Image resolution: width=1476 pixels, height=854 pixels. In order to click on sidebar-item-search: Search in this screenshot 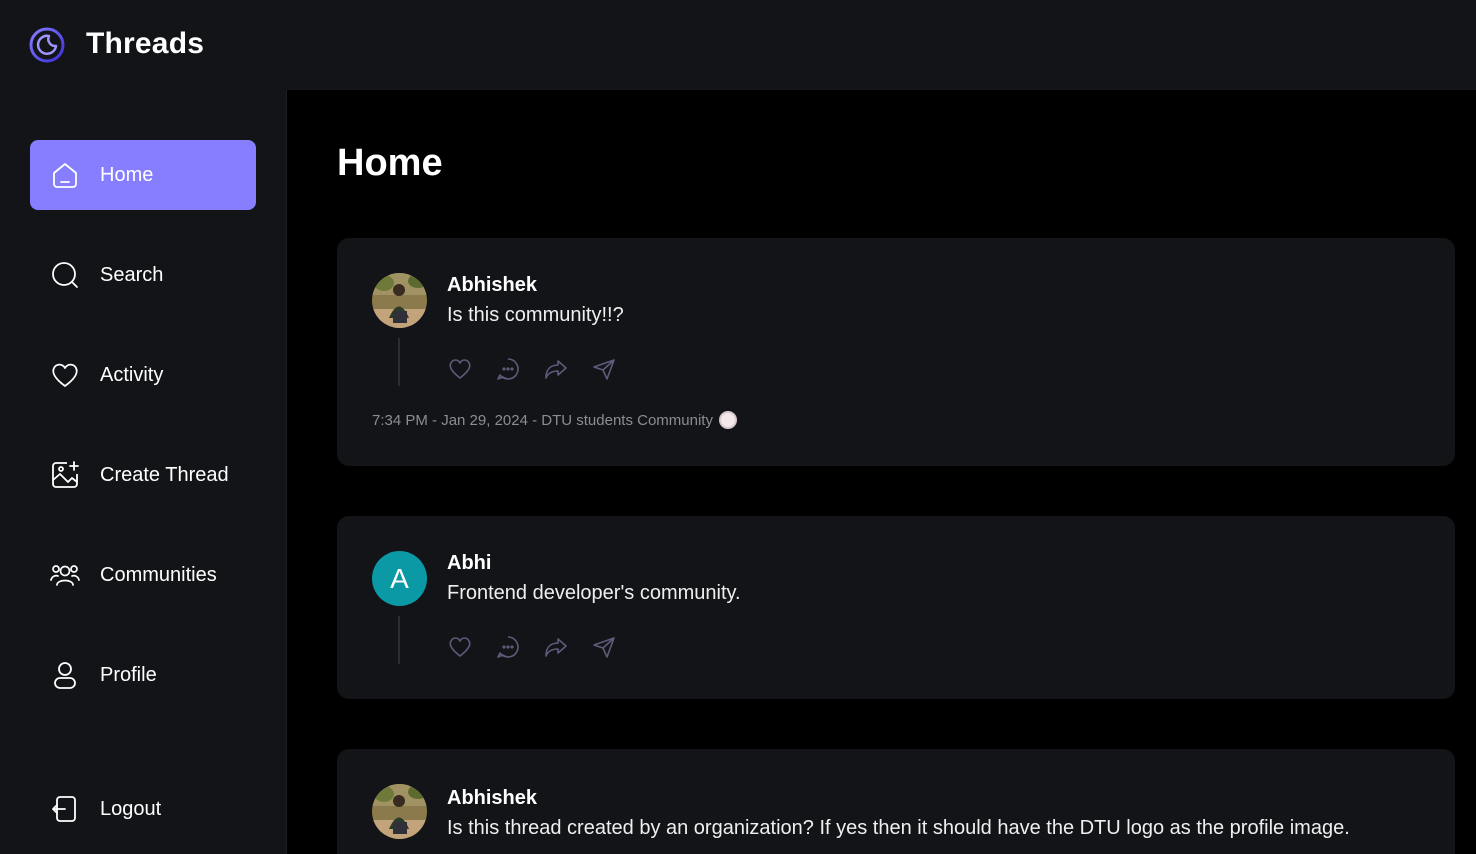, I will do `click(143, 275)`.